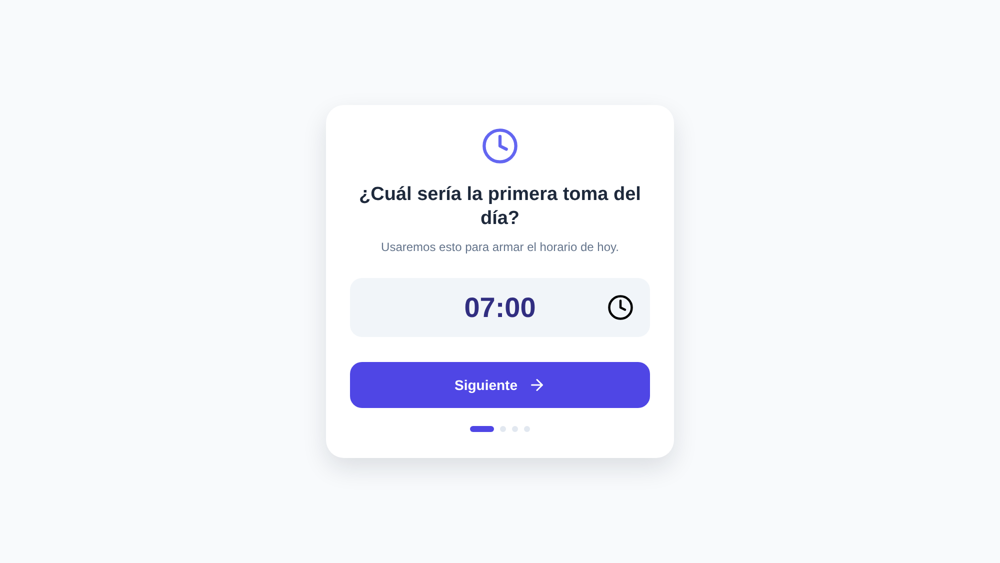 This screenshot has height=563, width=1000. What do you see at coordinates (500, 207) in the screenshot?
I see `card-title: ¿Cuál sería la primera toma del día?` at bounding box center [500, 207].